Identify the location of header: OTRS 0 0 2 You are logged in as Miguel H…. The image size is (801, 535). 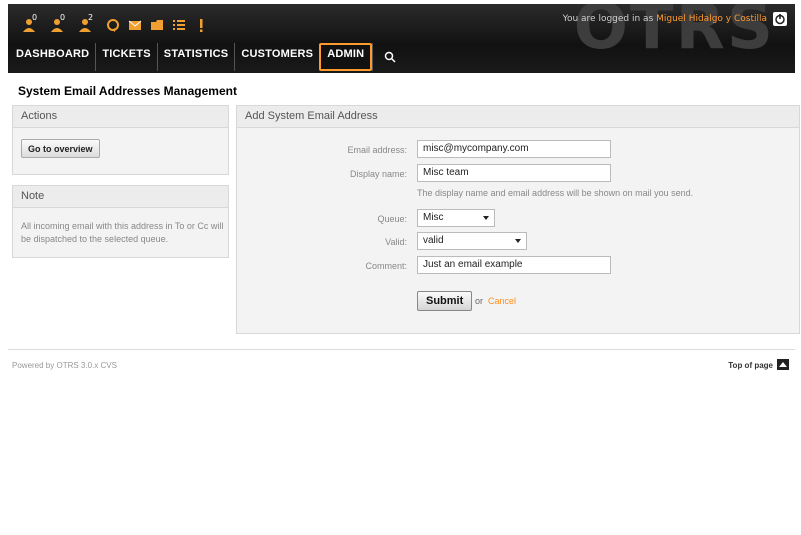
(401, 38).